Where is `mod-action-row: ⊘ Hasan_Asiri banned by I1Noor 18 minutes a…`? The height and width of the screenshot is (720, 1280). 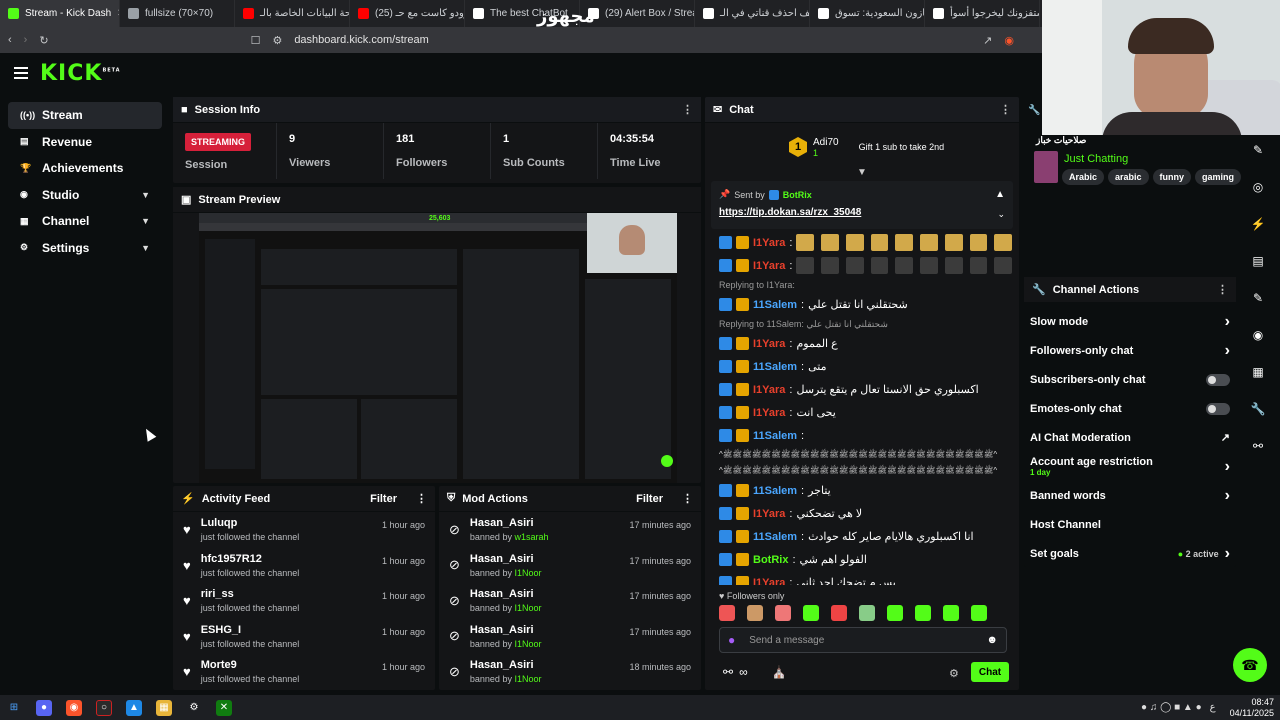 mod-action-row: ⊘ Hasan_Asiri banned by I1Noor 18 minutes a… is located at coordinates (570, 672).